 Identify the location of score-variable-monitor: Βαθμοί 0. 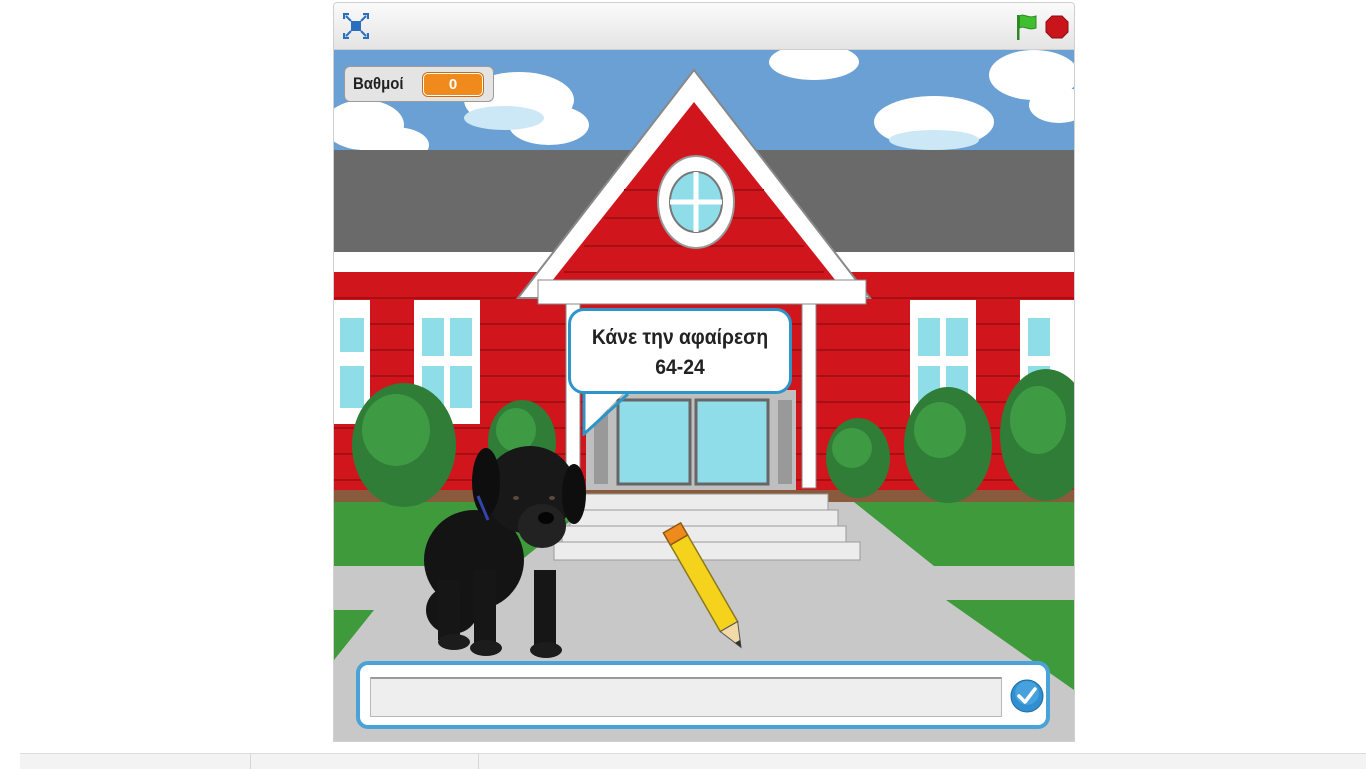
(419, 84).